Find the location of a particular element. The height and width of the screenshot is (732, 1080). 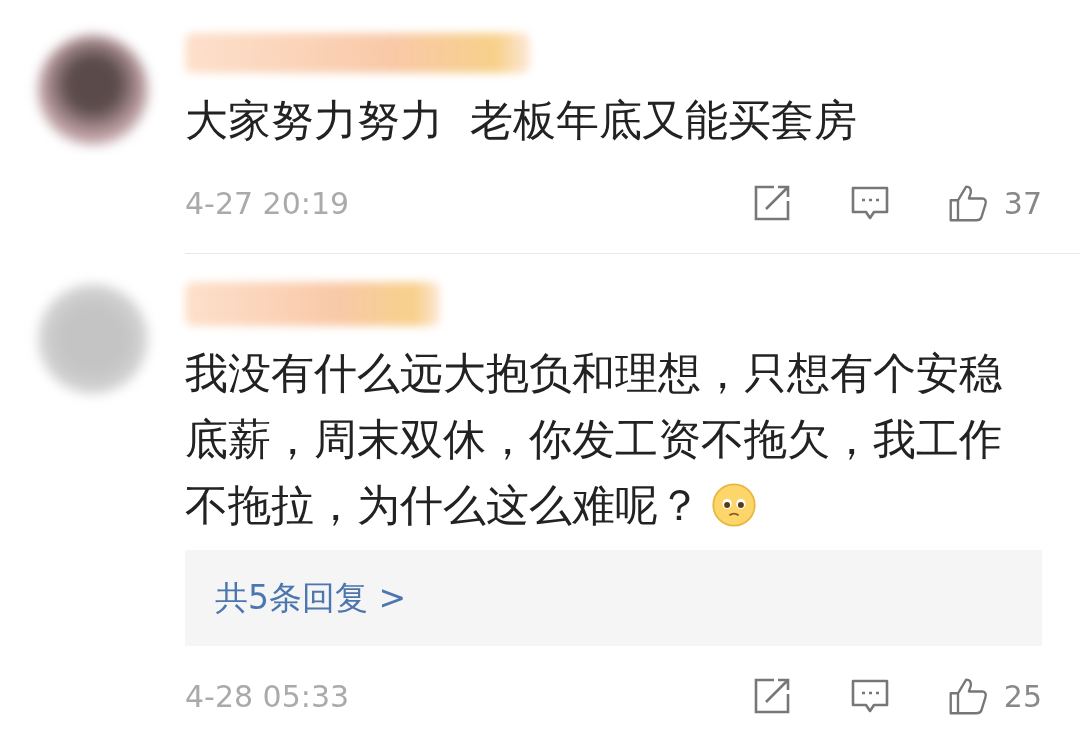

comment-text: 大家努力努力 老板年底又能买套房 is located at coordinates (522, 120).